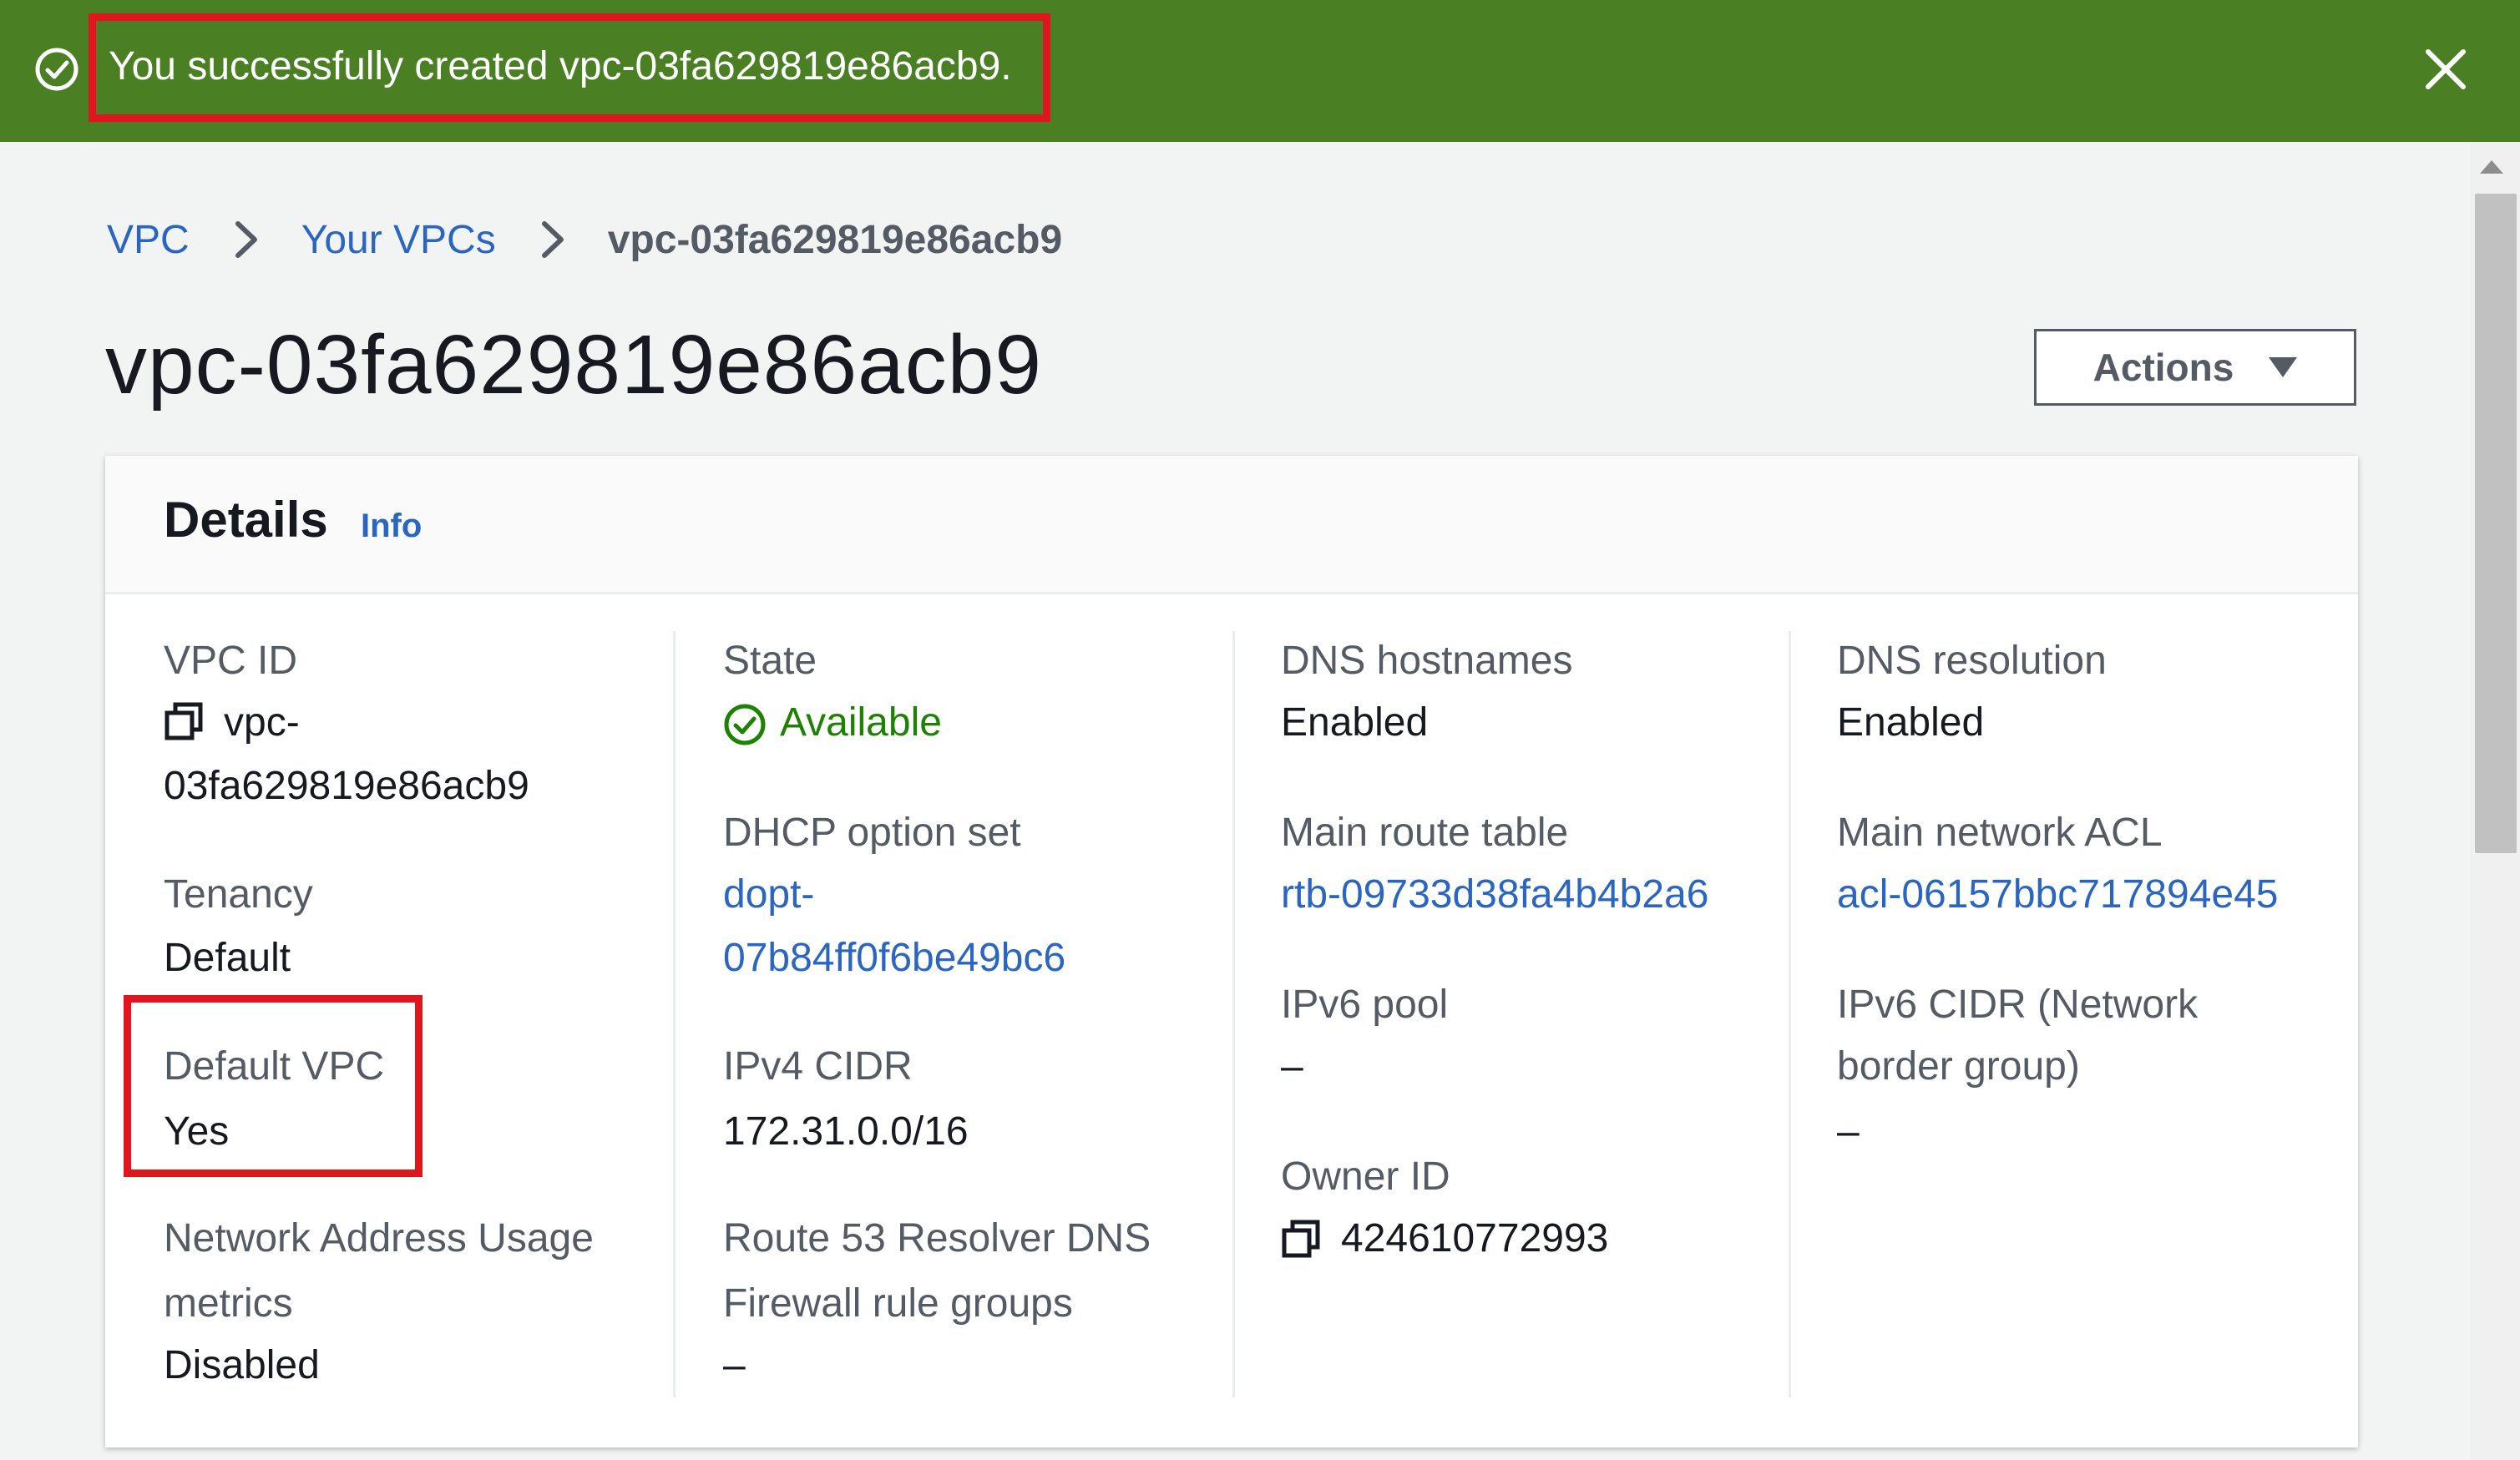 This screenshot has height=1460, width=2520. What do you see at coordinates (231, 661) in the screenshot?
I see `vpc-id-label: VPC ID` at bounding box center [231, 661].